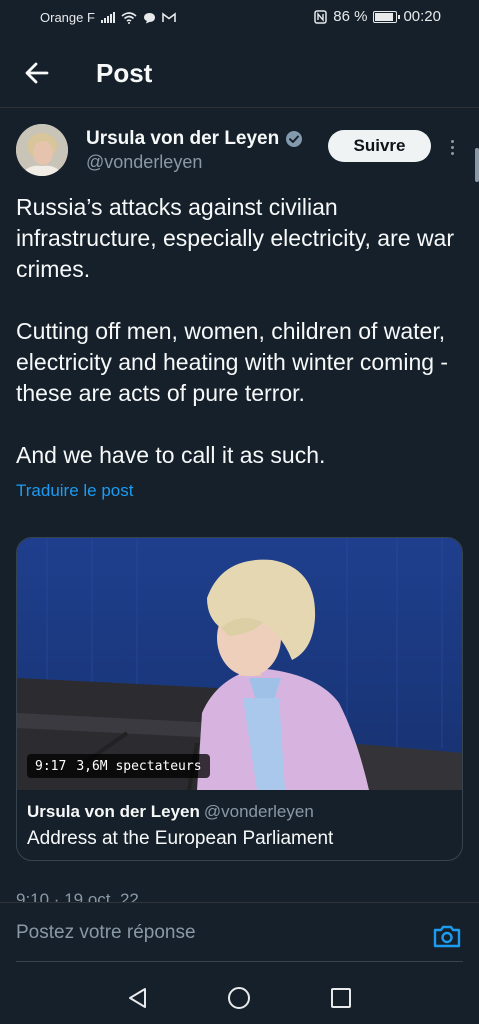 The image size is (479, 1024). Describe the element at coordinates (139, 766) in the screenshot. I see `video-views: 3,6M spectateurs` at that location.